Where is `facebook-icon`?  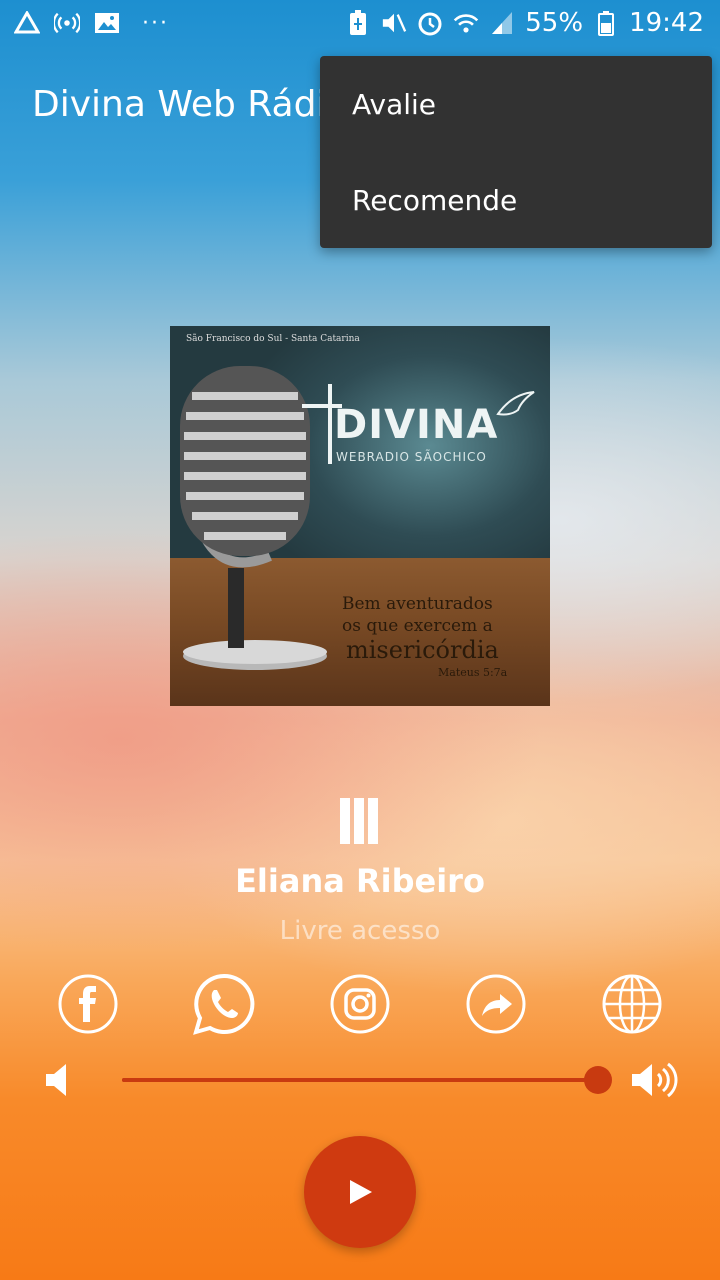
facebook-icon is located at coordinates (88, 1004).